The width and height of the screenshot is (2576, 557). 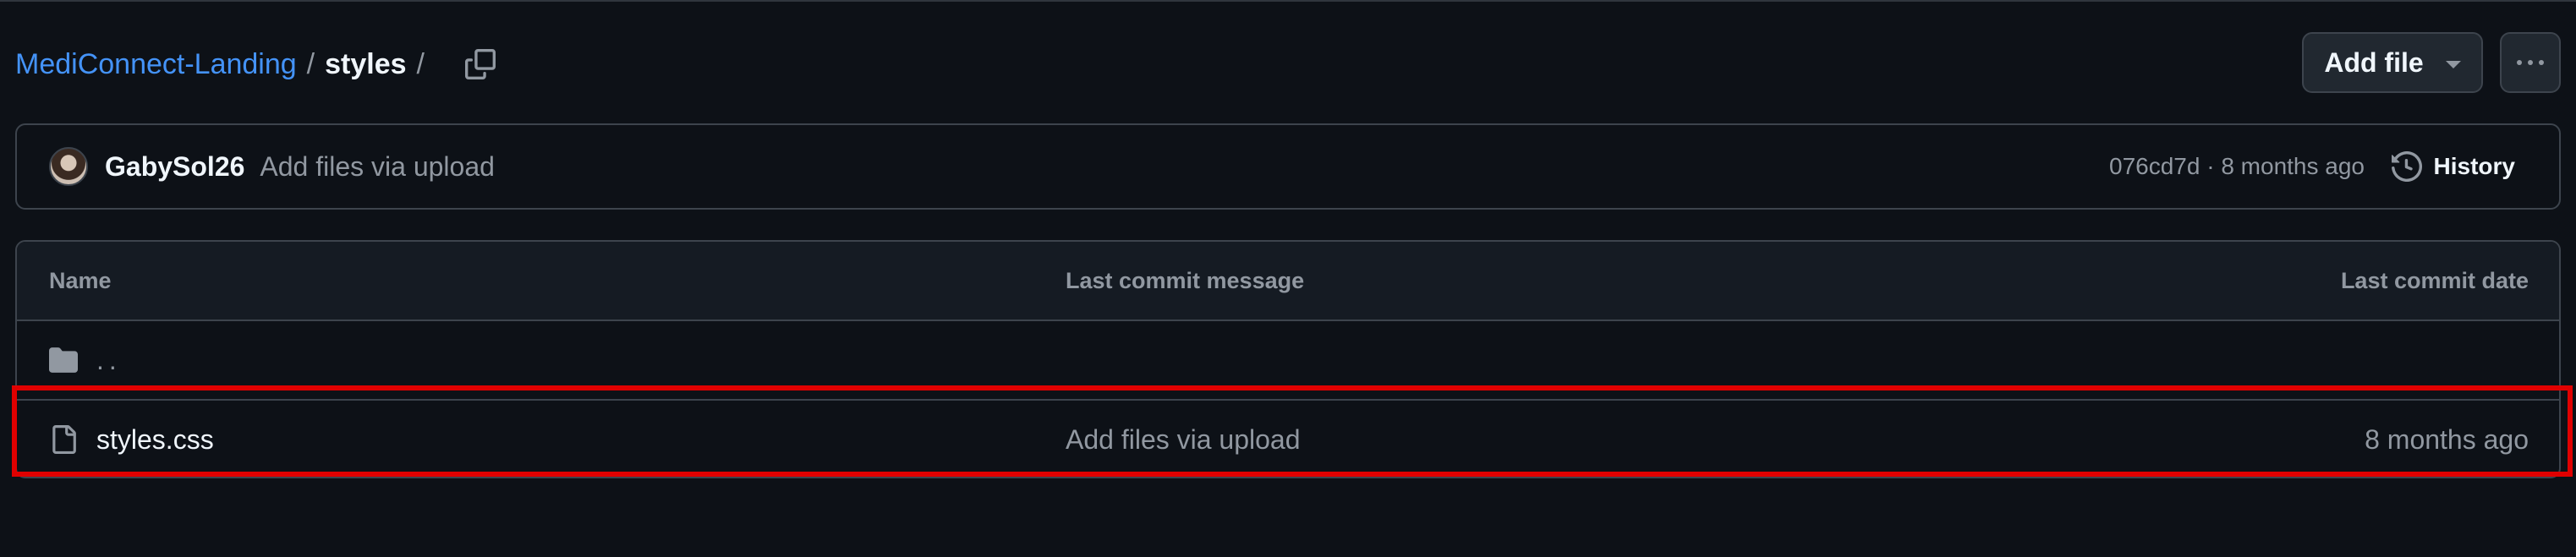 What do you see at coordinates (2434, 280) in the screenshot?
I see `column-header-last-commit-date: Last commit date` at bounding box center [2434, 280].